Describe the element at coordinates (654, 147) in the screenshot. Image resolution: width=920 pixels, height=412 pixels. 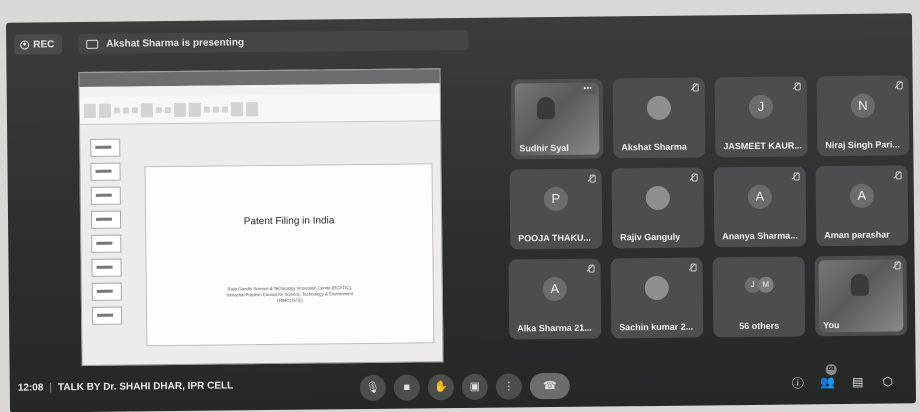
I see `participant-name: Akshat Sharma` at that location.